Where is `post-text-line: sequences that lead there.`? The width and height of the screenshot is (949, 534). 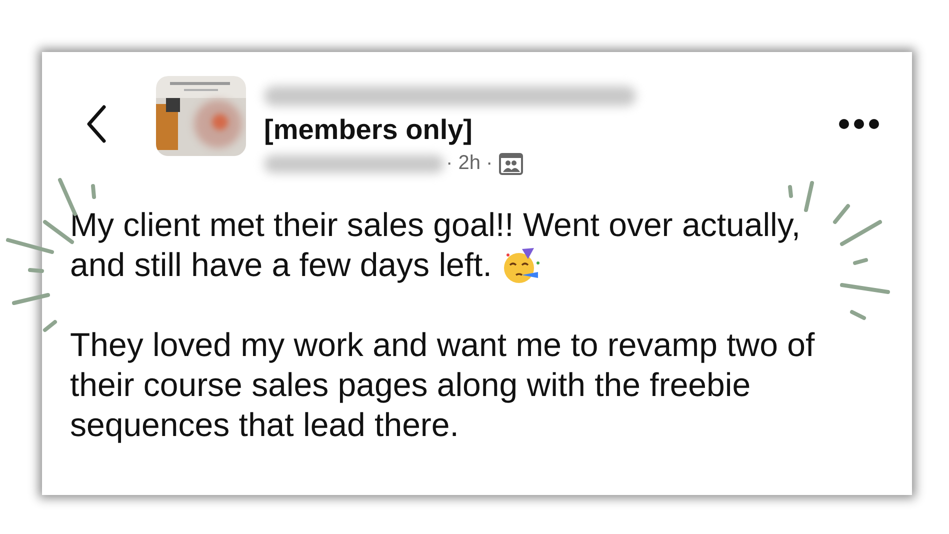 post-text-line: sequences that lead there. is located at coordinates (264, 425).